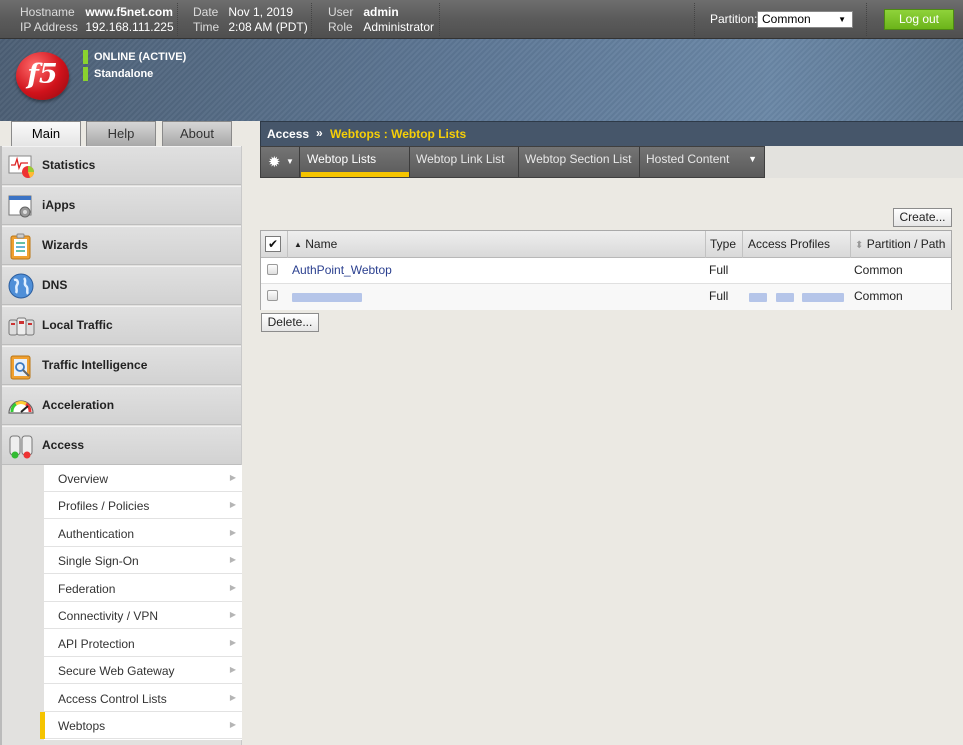  Describe the element at coordinates (55, 285) in the screenshot. I see `sidebar-item-label: DNS` at that location.